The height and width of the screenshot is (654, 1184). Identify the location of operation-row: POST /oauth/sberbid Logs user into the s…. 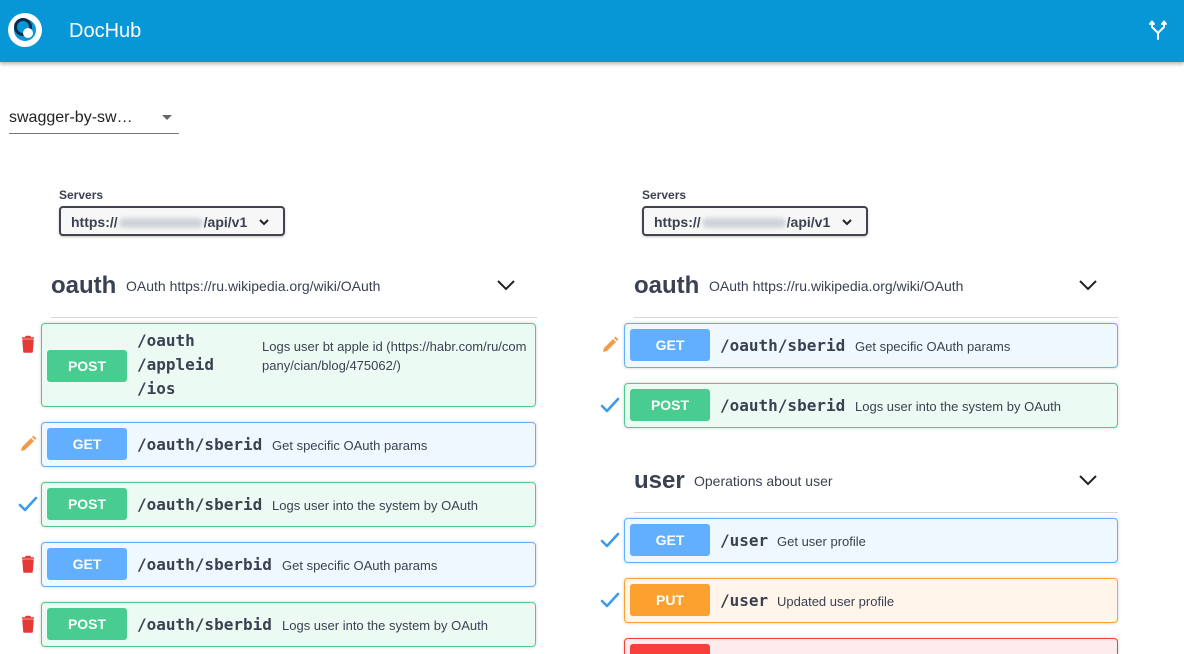
(288, 624).